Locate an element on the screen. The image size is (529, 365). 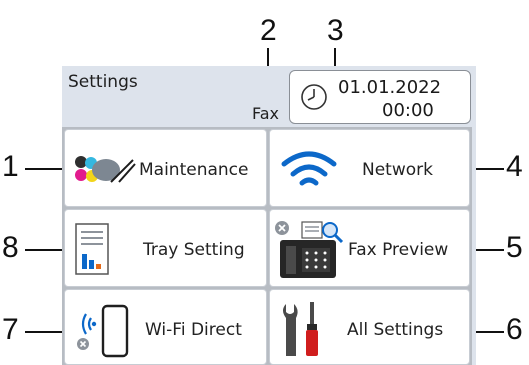
tile-tray-setting: Tray Setting is located at coordinates (165, 248).